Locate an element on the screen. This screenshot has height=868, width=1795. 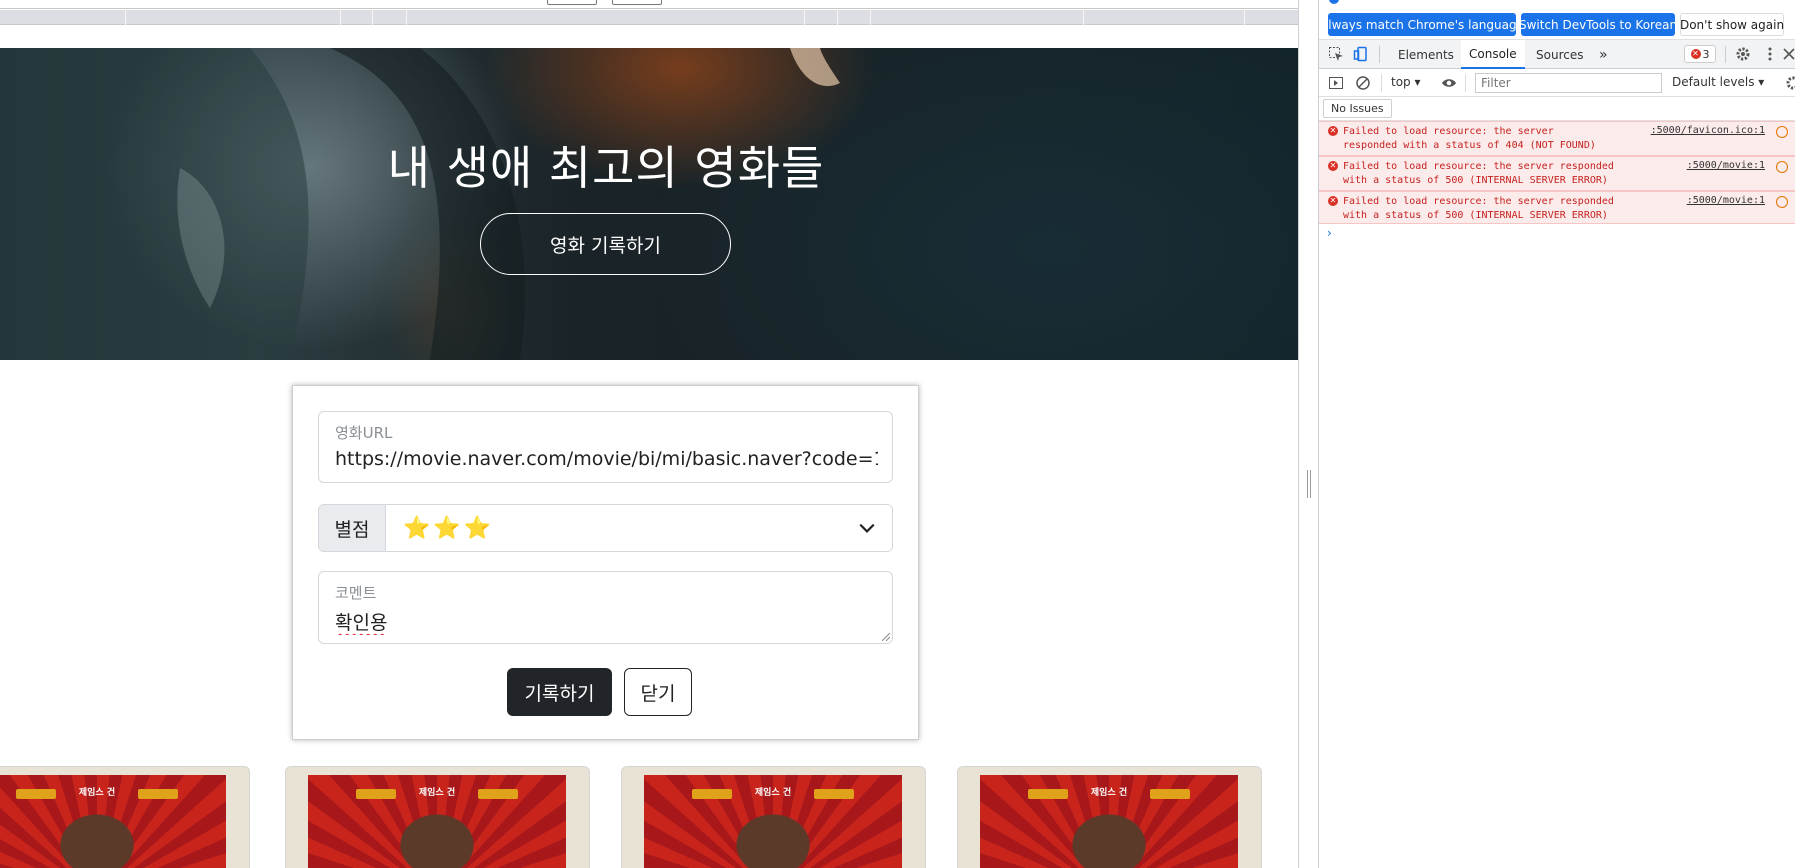
page-top-strip is located at coordinates (649, 4).